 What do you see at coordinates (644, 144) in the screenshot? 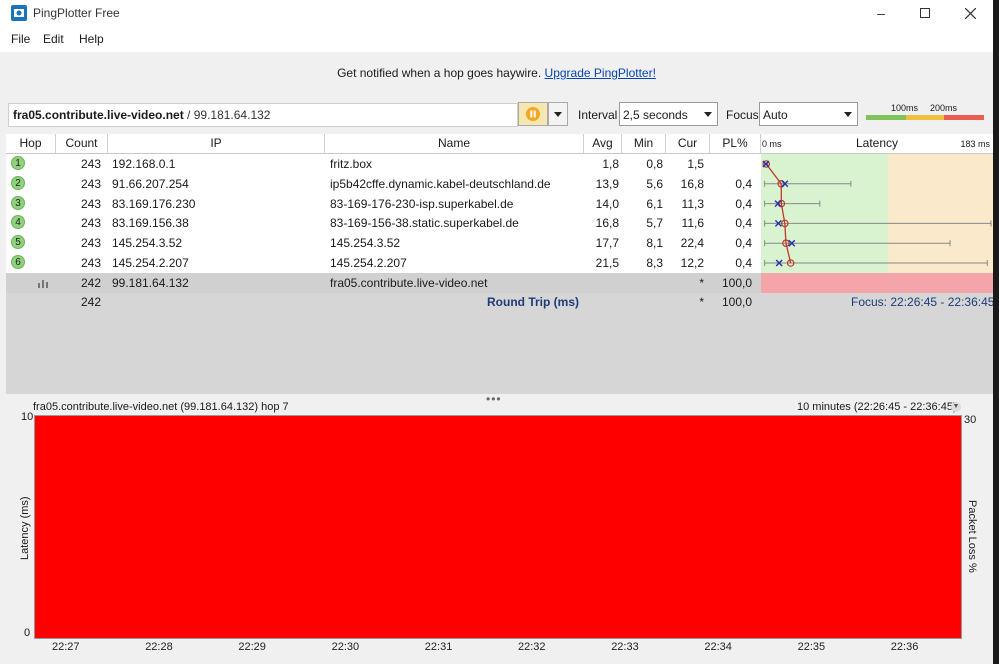
I see `col-header-min: Min` at bounding box center [644, 144].